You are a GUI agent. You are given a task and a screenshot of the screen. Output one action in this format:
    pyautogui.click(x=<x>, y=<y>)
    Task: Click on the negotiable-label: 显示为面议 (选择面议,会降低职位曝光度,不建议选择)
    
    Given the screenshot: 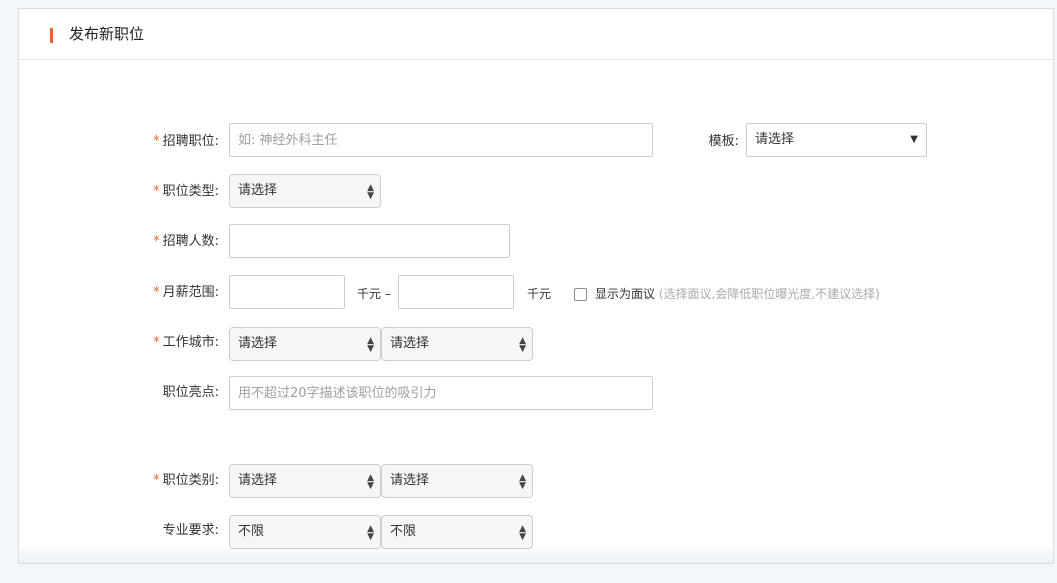 What is the action you would take?
    pyautogui.click(x=737, y=294)
    